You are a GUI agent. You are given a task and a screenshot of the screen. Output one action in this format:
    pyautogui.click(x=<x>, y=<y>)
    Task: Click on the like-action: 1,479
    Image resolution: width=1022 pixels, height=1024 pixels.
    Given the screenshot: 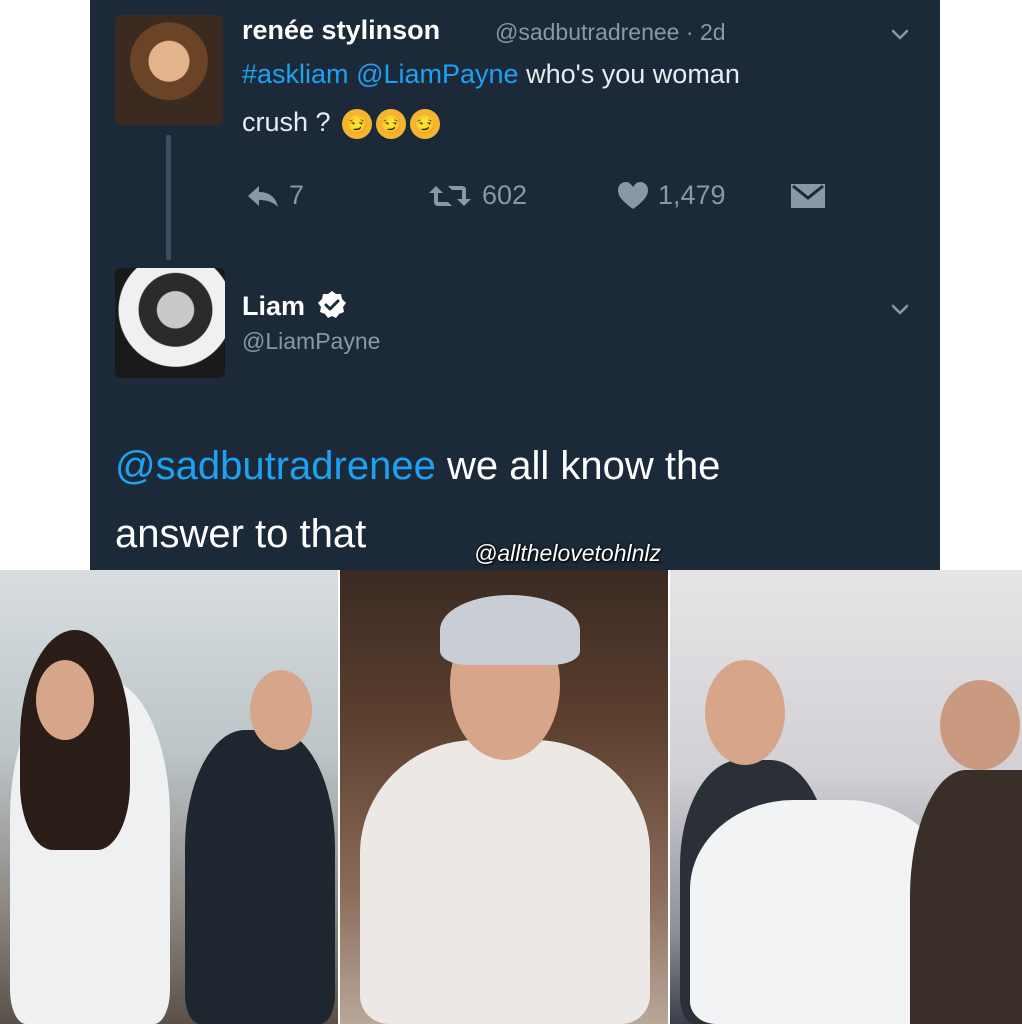 What is the action you would take?
    pyautogui.click(x=671, y=195)
    